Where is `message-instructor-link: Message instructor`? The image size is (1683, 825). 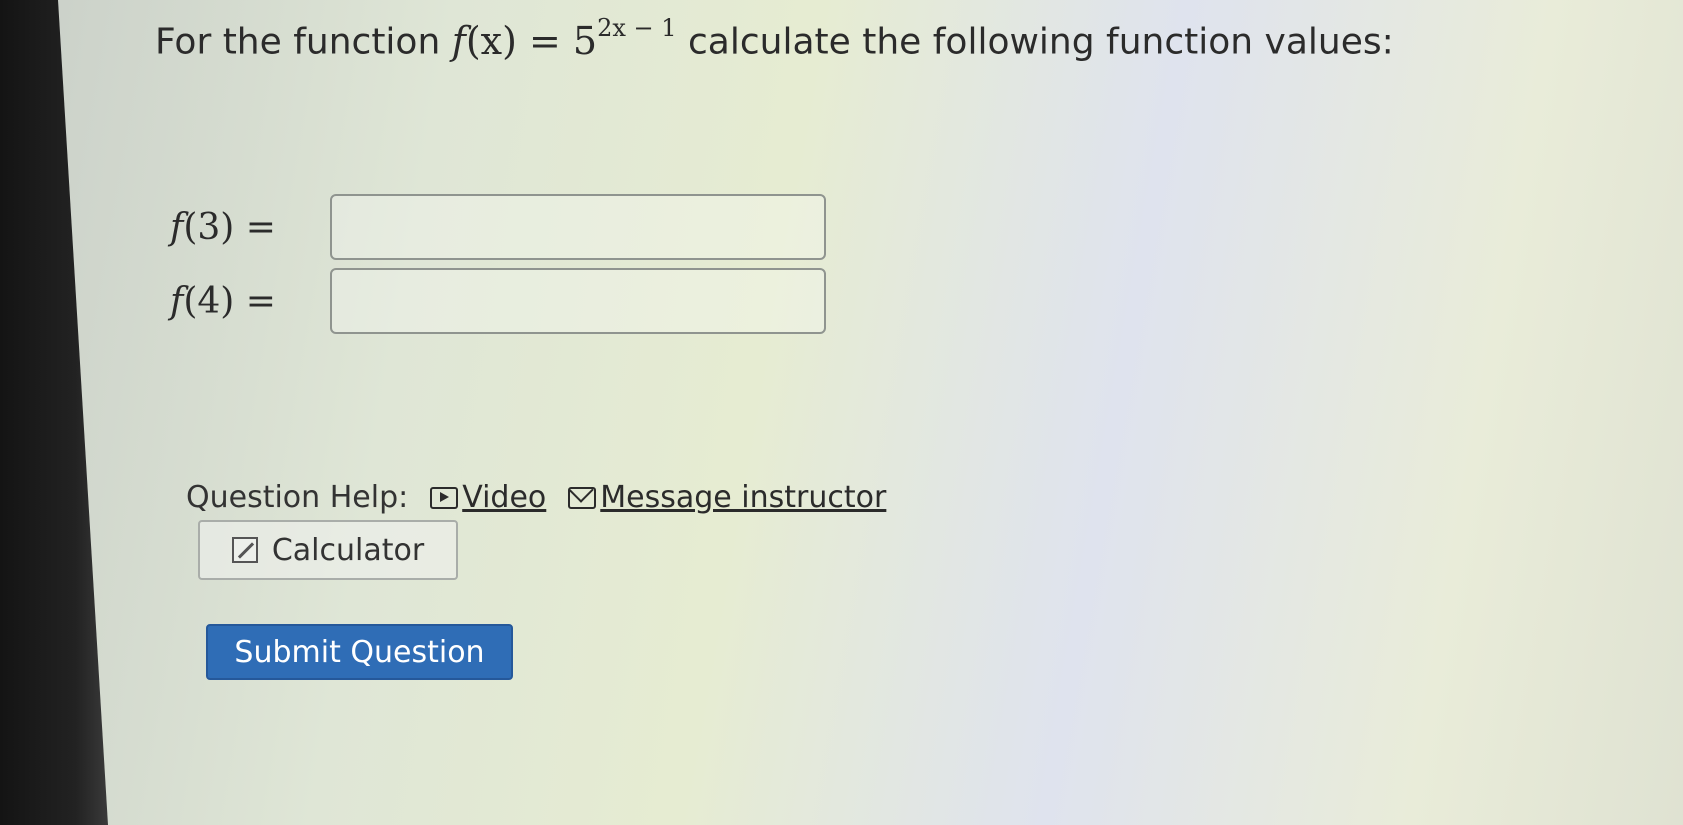 message-instructor-link: Message instructor is located at coordinates (727, 497).